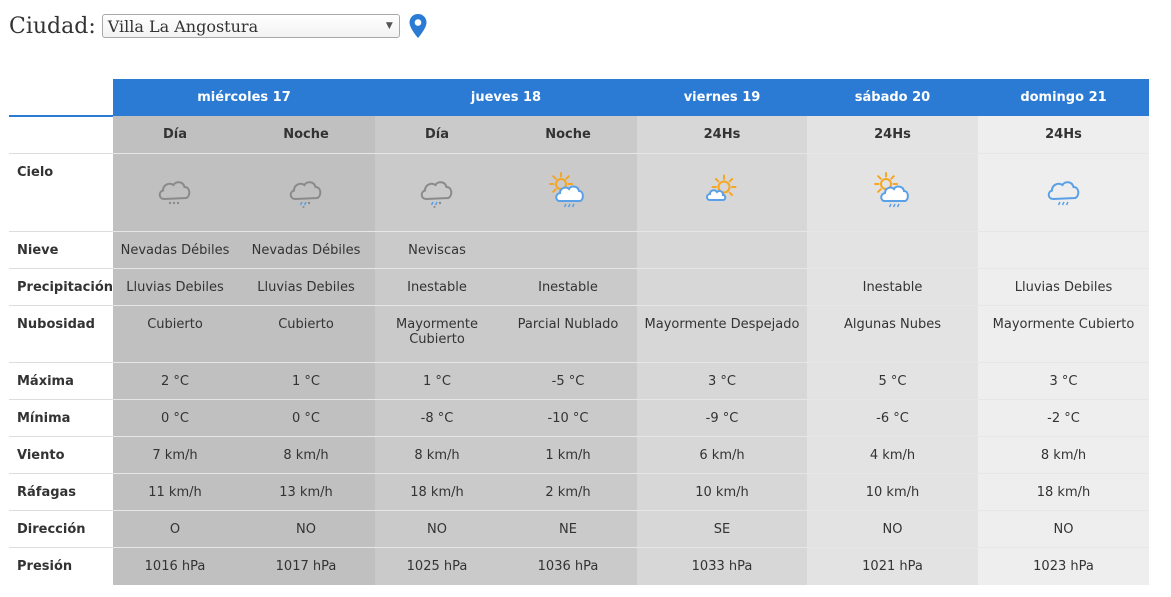 This screenshot has height=597, width=1171. Describe the element at coordinates (579, 381) in the screenshot. I see `table-row: Máxima 2 °C 1 °C 1 °C -5 °C 3 °C 5 °C 3 °C` at that location.